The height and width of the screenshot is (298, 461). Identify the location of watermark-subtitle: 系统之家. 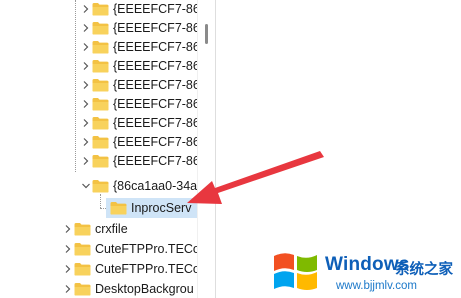
(424, 270).